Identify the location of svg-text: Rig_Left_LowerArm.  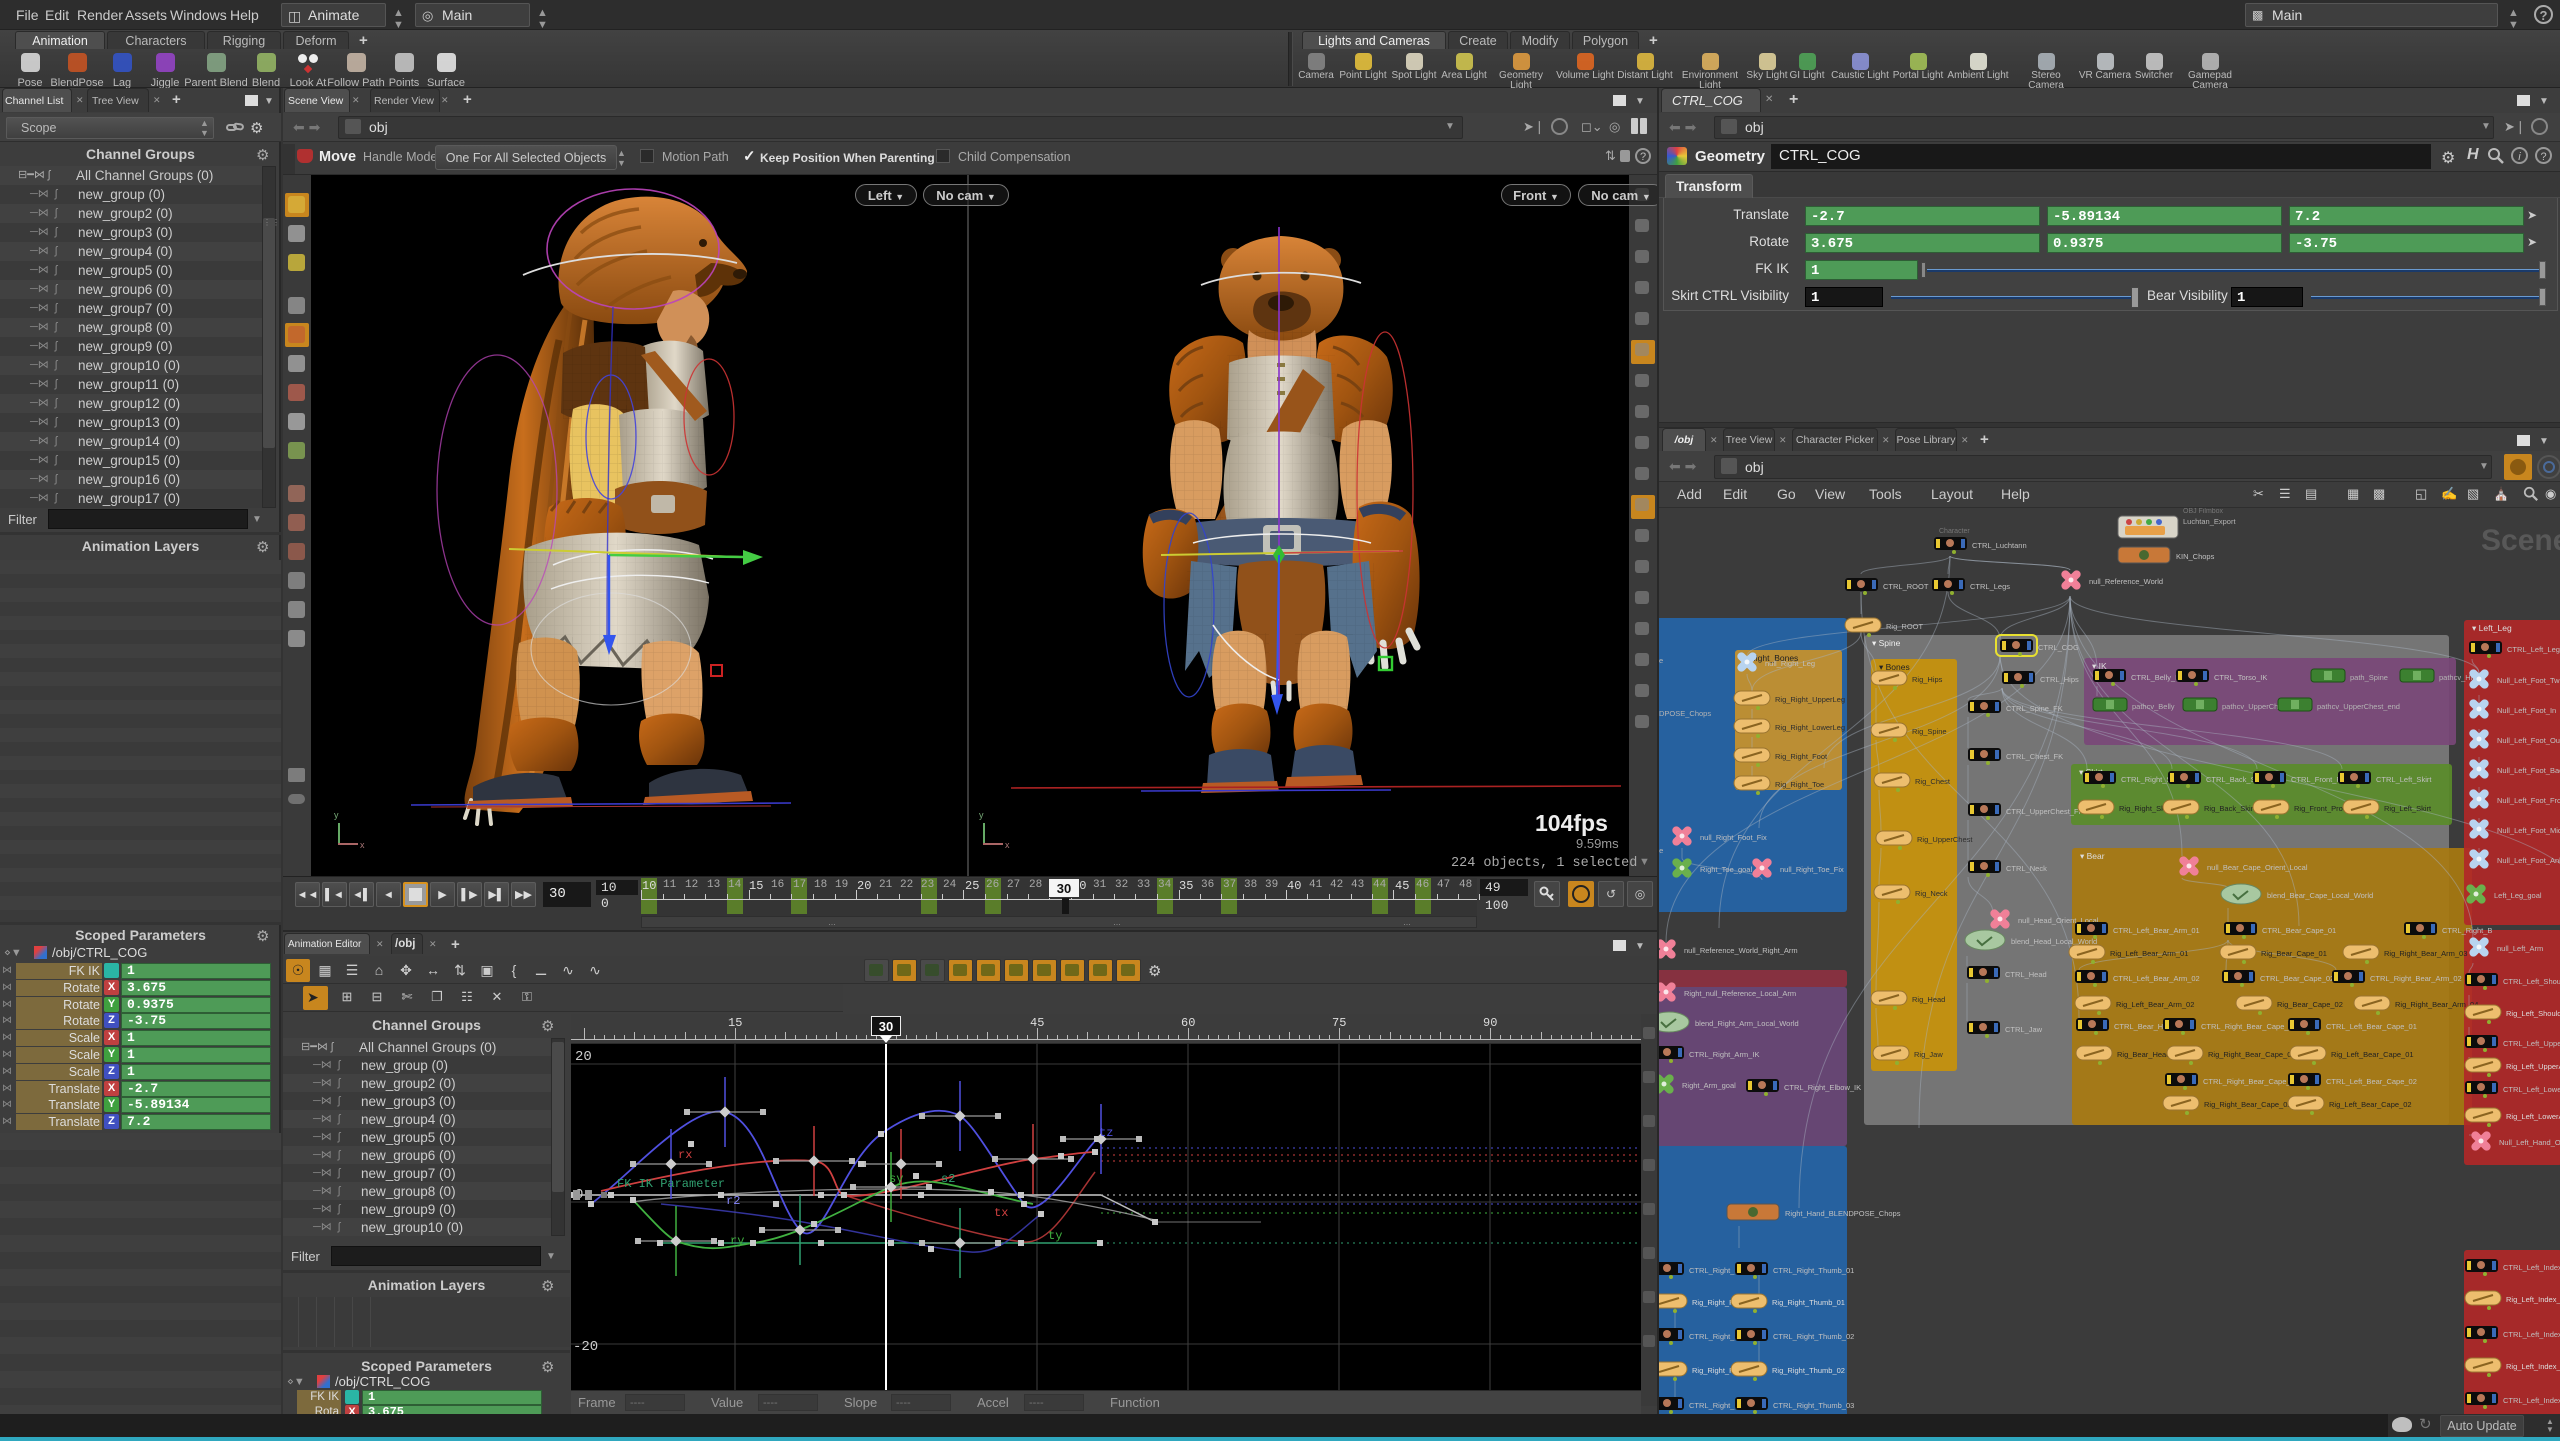
(2533, 1116).